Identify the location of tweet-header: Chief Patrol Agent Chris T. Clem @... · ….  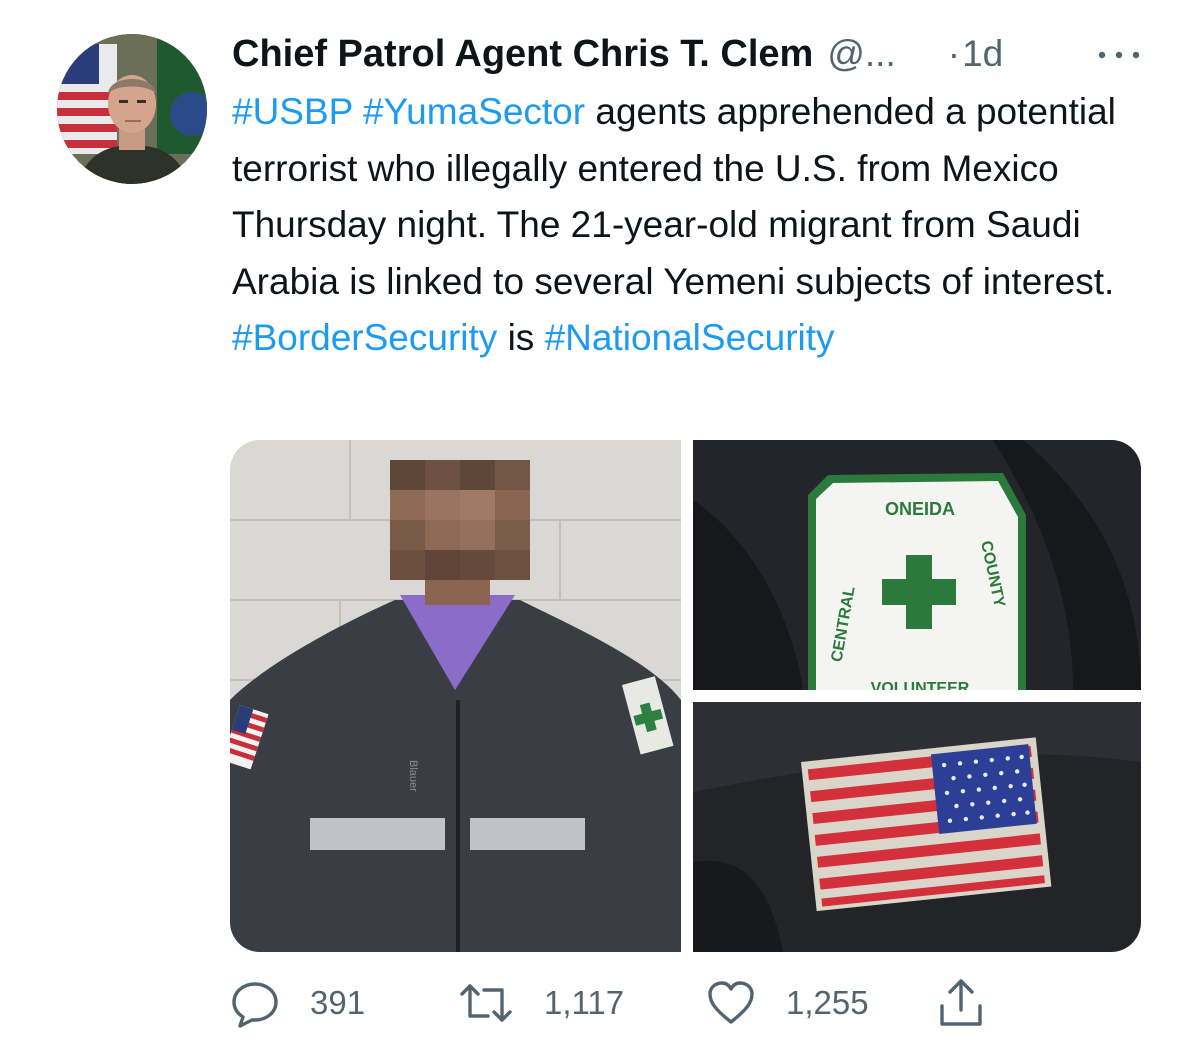
(692, 54).